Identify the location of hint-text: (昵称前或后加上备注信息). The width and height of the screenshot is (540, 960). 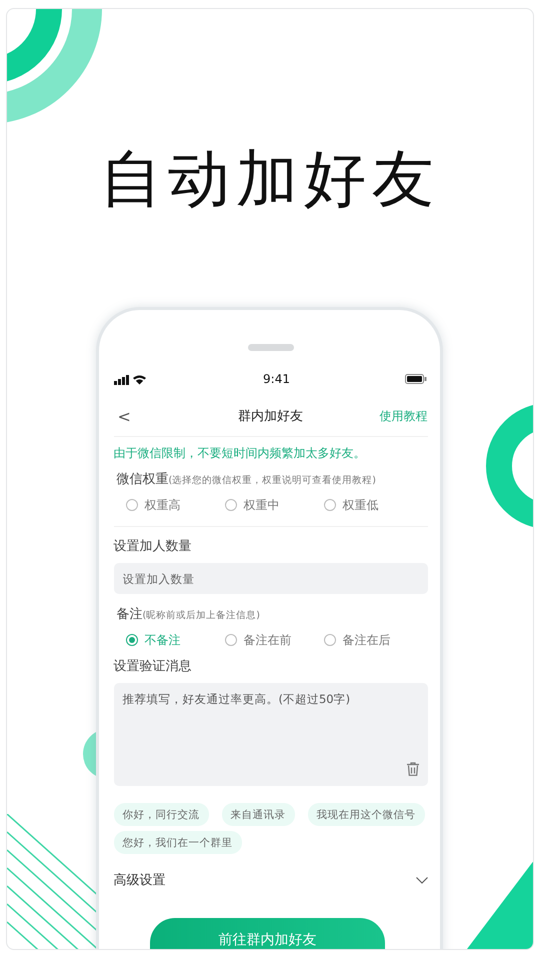
(201, 615).